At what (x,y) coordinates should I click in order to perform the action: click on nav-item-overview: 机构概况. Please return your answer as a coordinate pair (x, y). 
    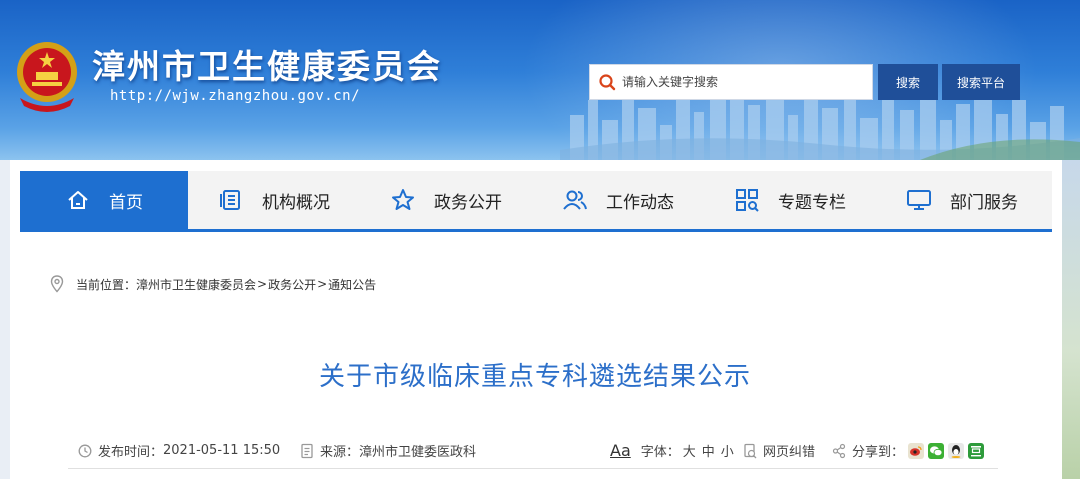
    Looking at the image, I should click on (274, 200).